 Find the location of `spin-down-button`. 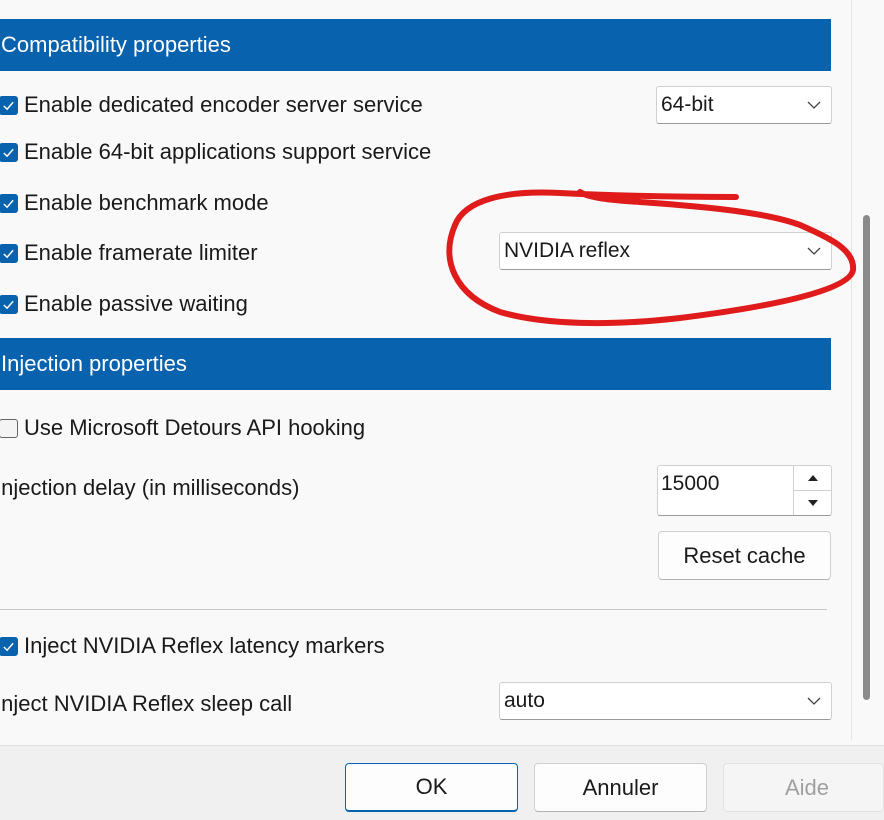

spin-down-button is located at coordinates (812, 503).